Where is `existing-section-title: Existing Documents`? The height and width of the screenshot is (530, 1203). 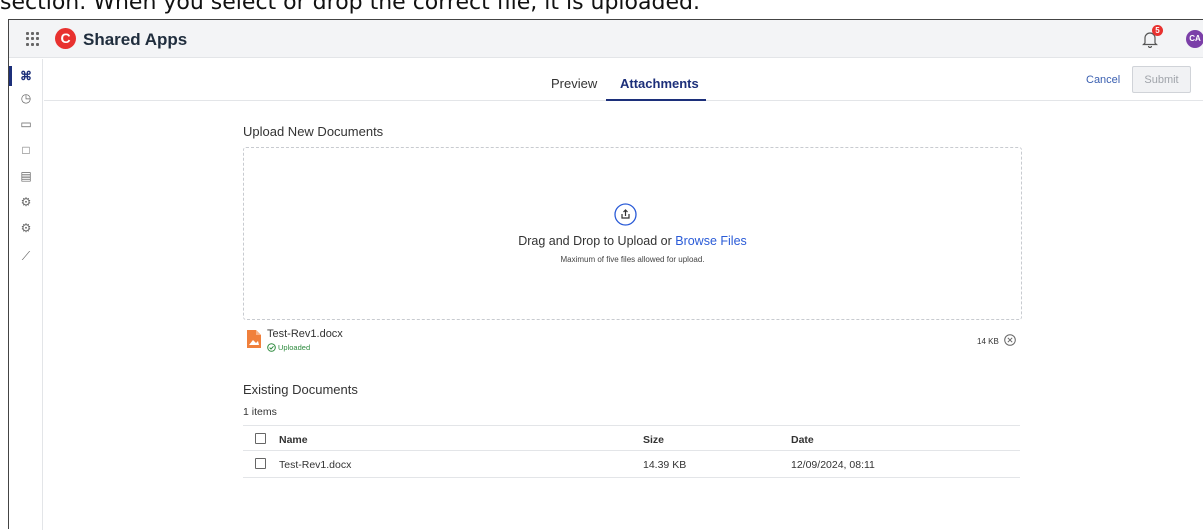
existing-section-title: Existing Documents is located at coordinates (300, 389).